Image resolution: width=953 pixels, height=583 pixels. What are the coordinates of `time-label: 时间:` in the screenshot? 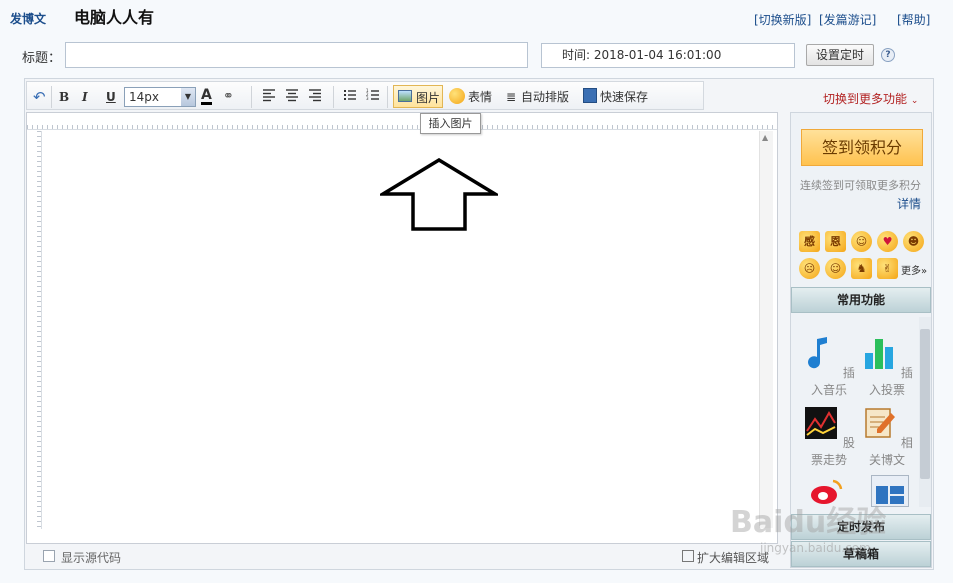 It's located at (576, 55).